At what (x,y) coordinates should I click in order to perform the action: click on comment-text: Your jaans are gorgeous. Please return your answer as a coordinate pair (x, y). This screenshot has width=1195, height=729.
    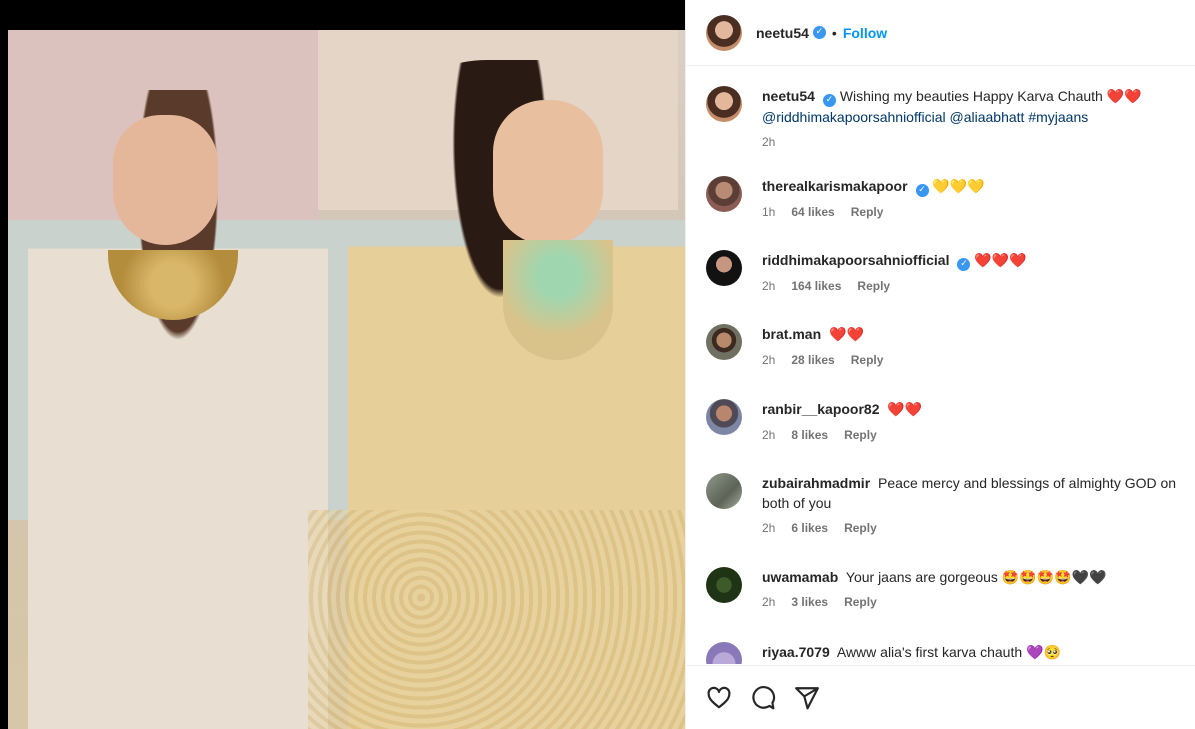
    Looking at the image, I should click on (921, 577).